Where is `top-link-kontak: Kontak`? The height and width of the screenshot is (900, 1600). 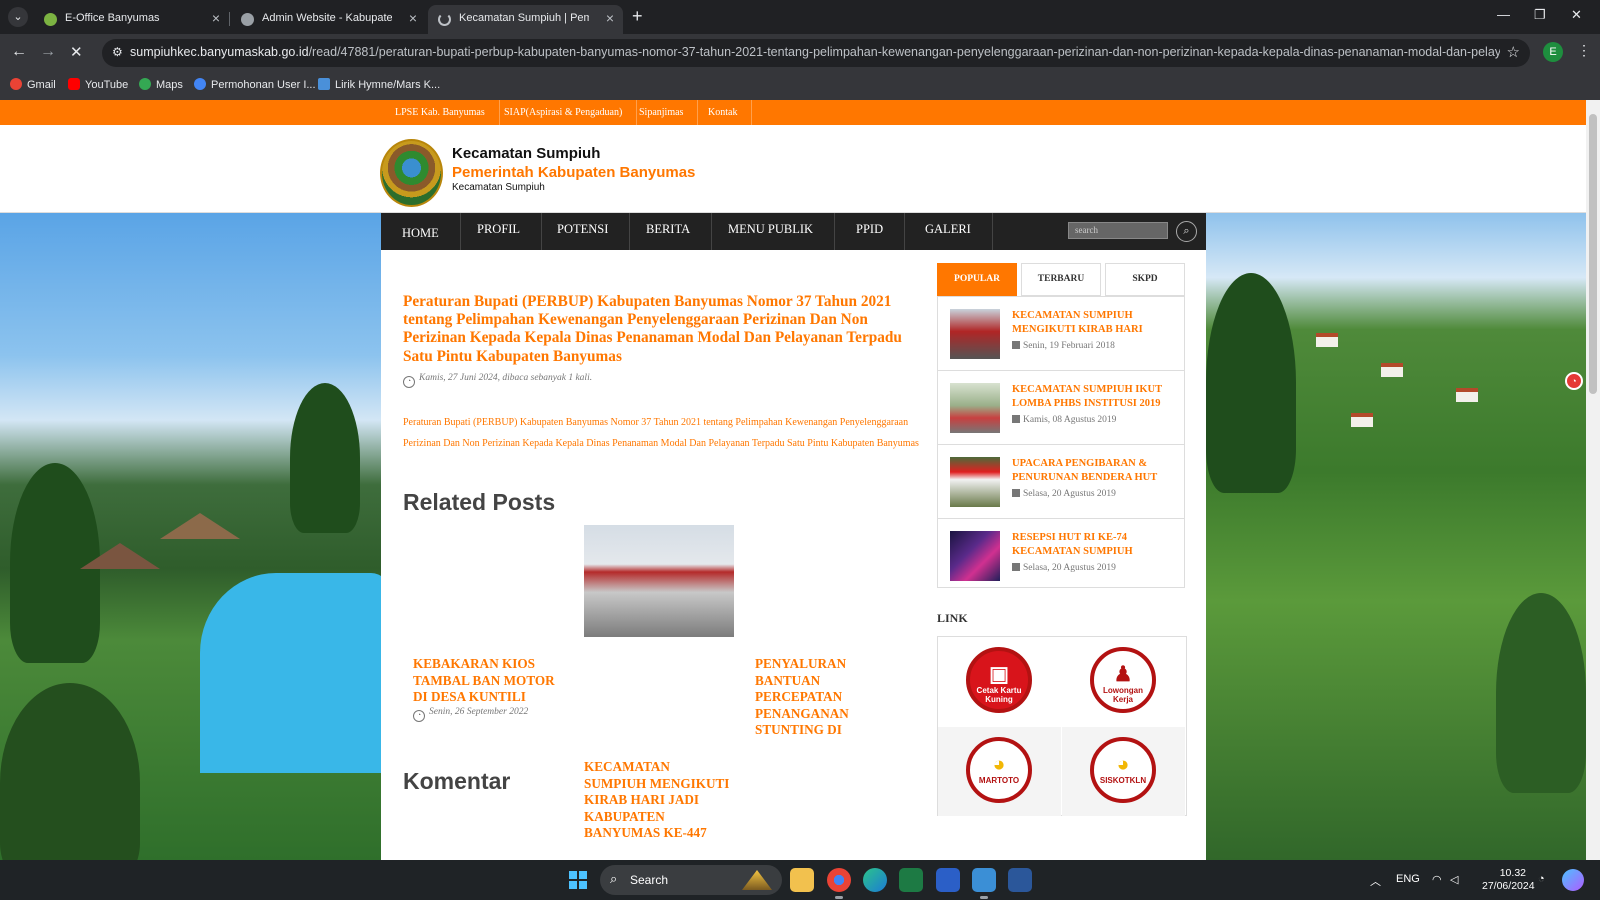 top-link-kontak: Kontak is located at coordinates (723, 112).